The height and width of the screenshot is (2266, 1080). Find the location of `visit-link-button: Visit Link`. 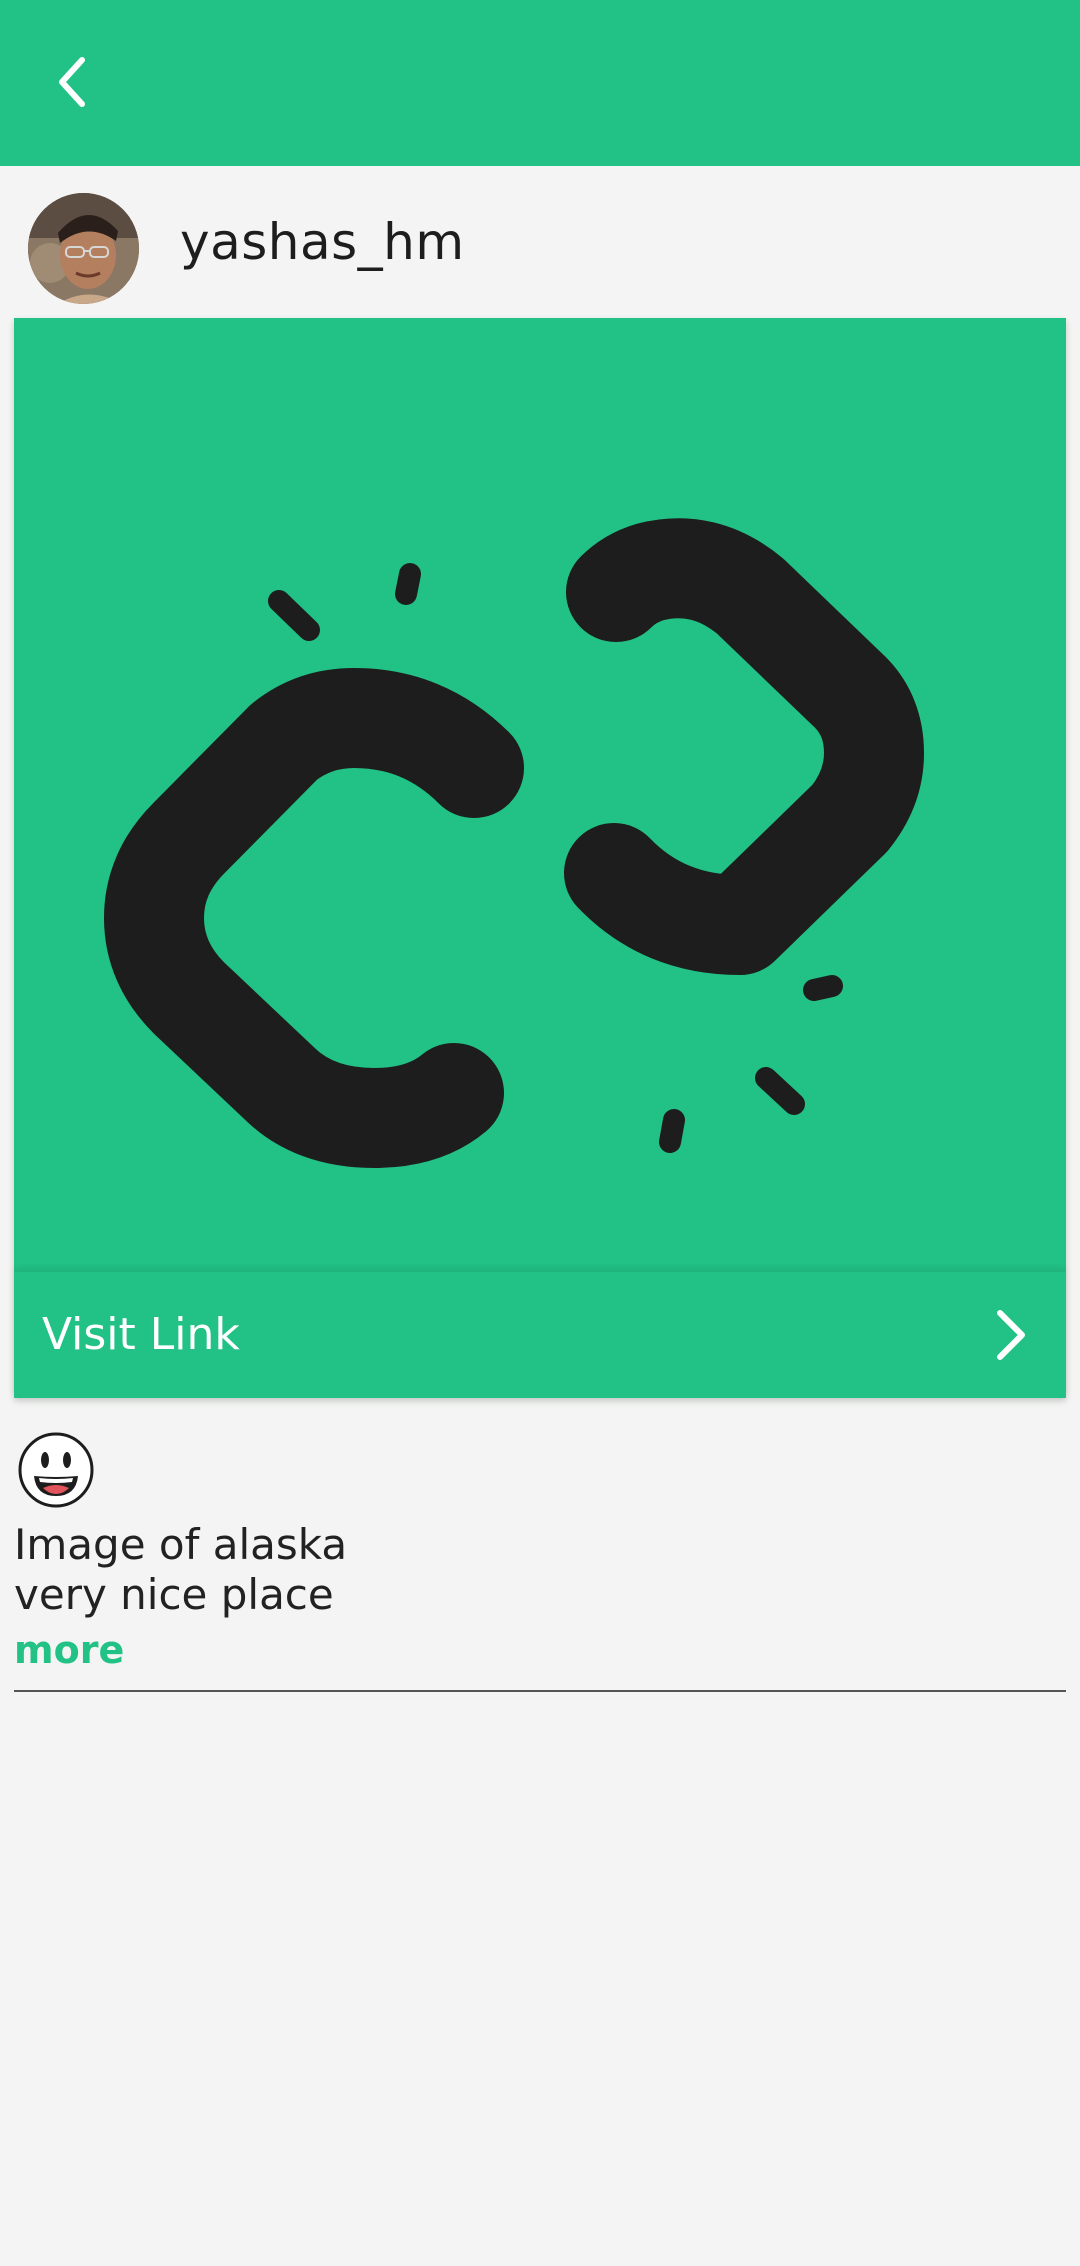

visit-link-button: Visit Link is located at coordinates (540, 1335).